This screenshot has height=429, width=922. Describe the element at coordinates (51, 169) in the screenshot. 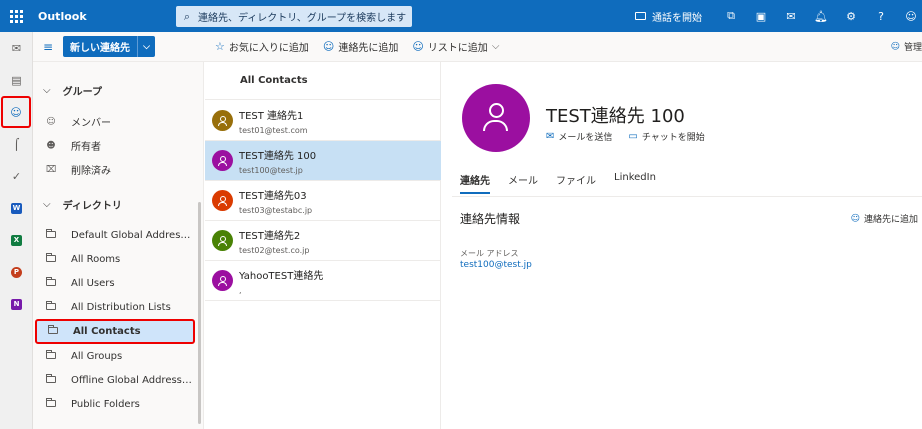

I see `trash-icon: ⌧` at that location.